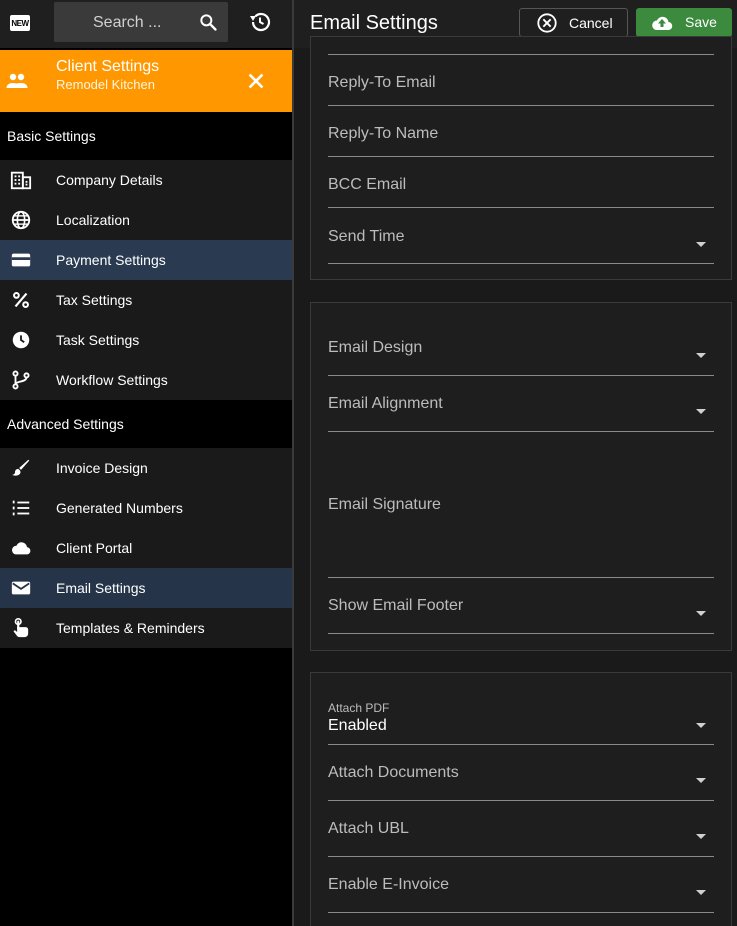 This screenshot has width=737, height=926. What do you see at coordinates (109, 180) in the screenshot?
I see `sidebar-item-label: Company Details` at bounding box center [109, 180].